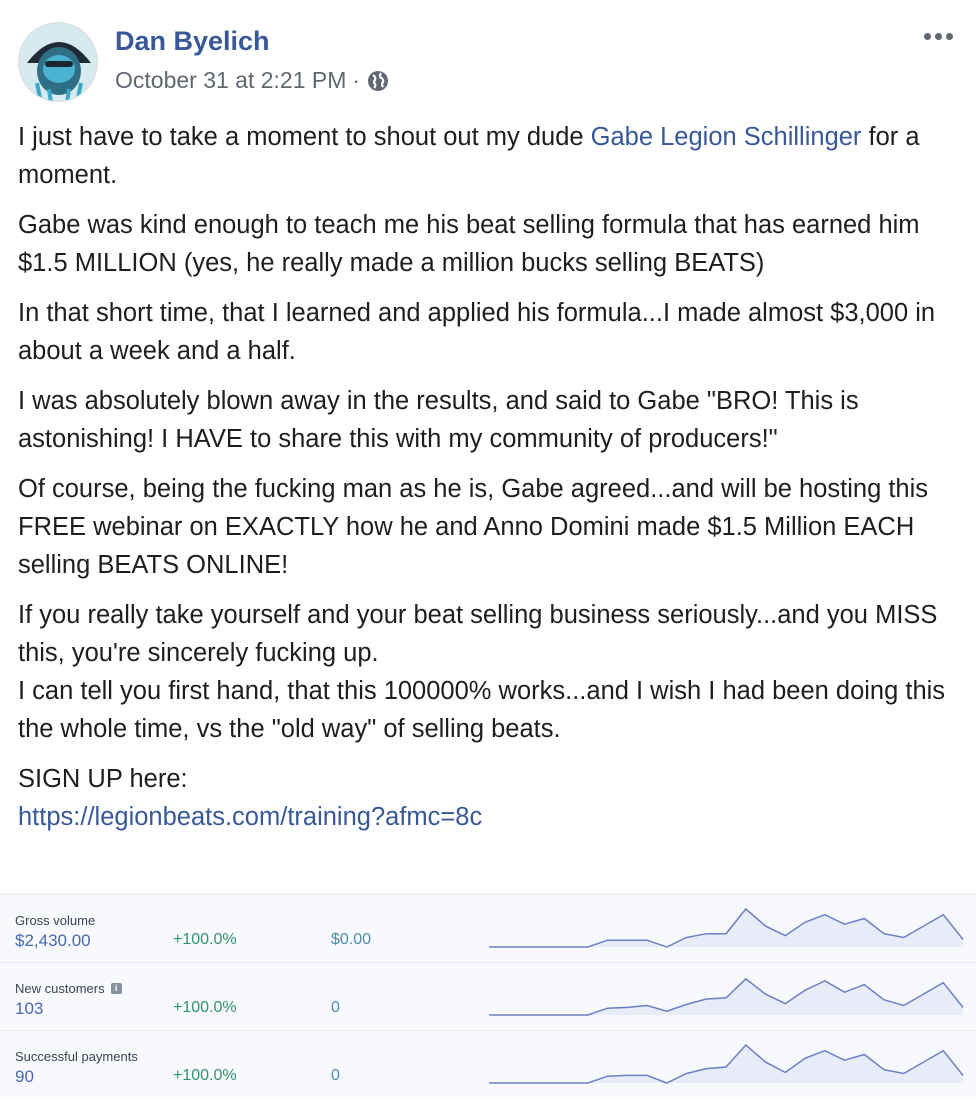 Image resolution: width=976 pixels, height=1099 pixels. I want to click on stat-label: Gross volume, so click(55, 920).